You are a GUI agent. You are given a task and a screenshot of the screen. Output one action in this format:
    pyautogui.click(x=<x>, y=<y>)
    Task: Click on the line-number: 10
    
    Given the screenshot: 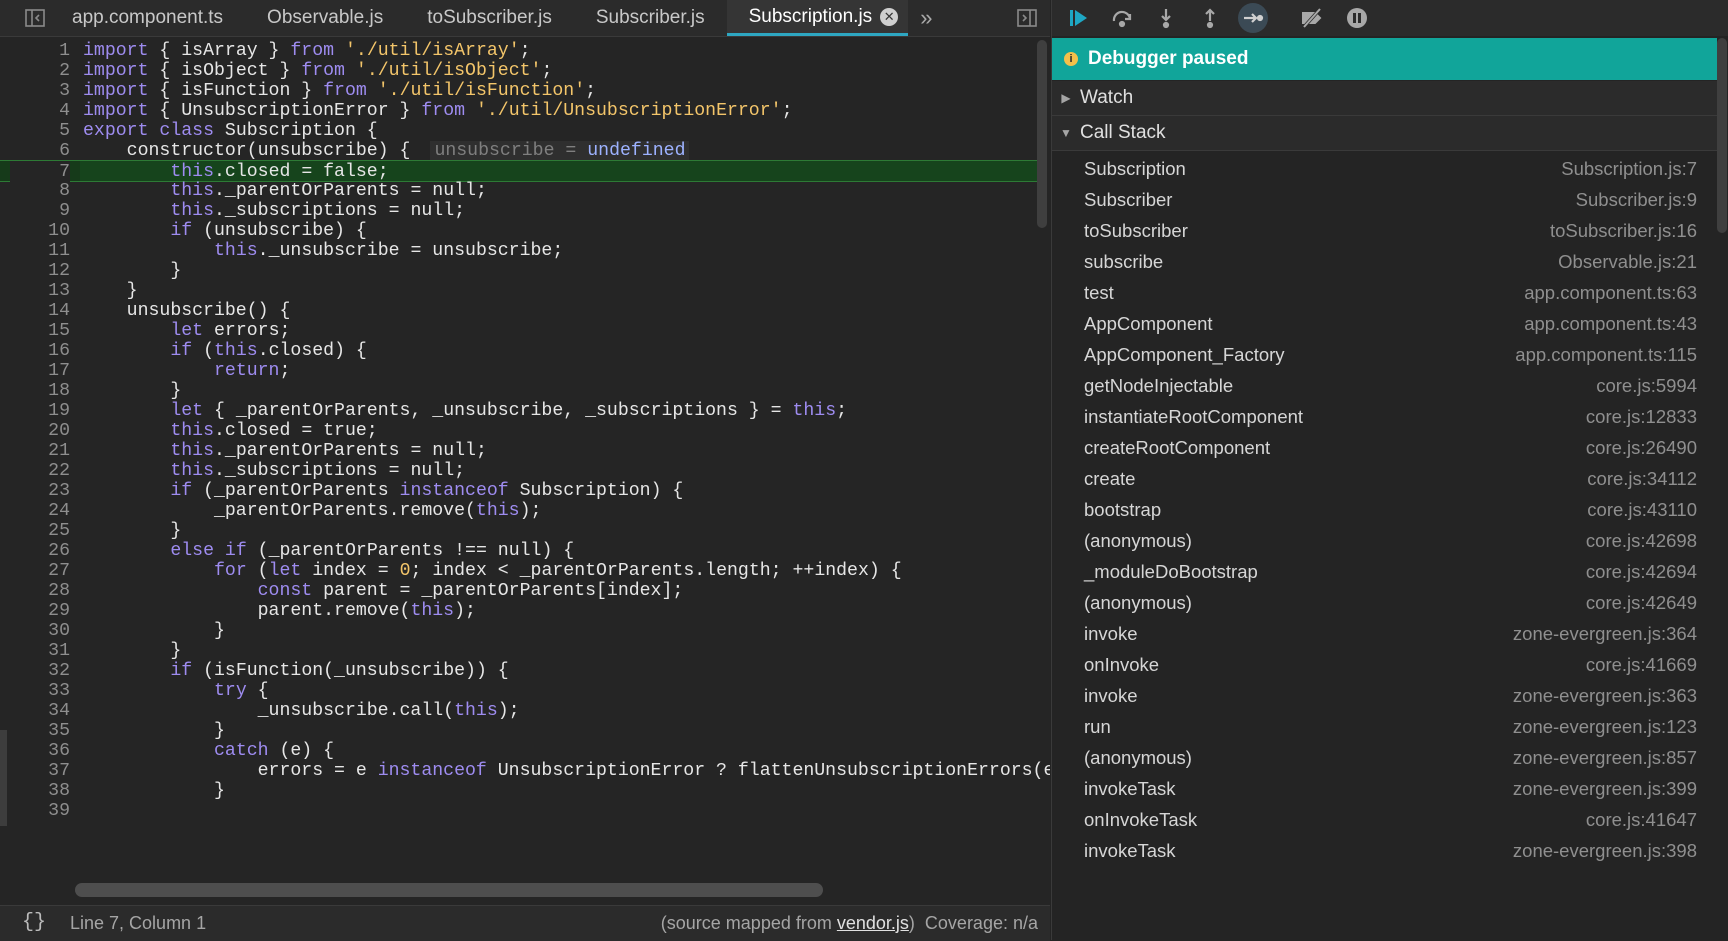 What is the action you would take?
    pyautogui.click(x=40, y=231)
    